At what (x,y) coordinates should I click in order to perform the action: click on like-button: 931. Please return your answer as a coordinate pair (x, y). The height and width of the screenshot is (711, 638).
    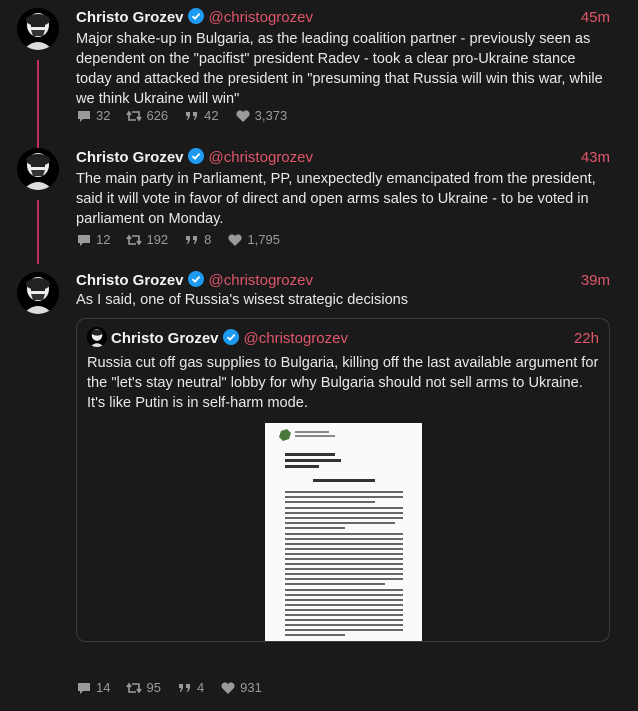
    Looking at the image, I should click on (241, 687).